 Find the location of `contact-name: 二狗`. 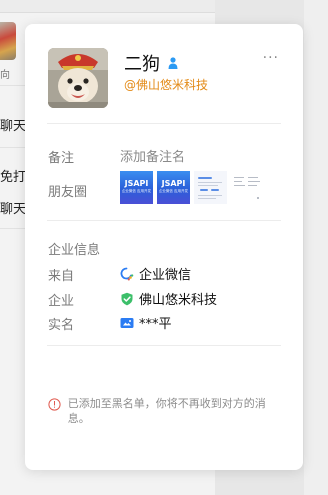

contact-name: 二狗 is located at coordinates (142, 64).